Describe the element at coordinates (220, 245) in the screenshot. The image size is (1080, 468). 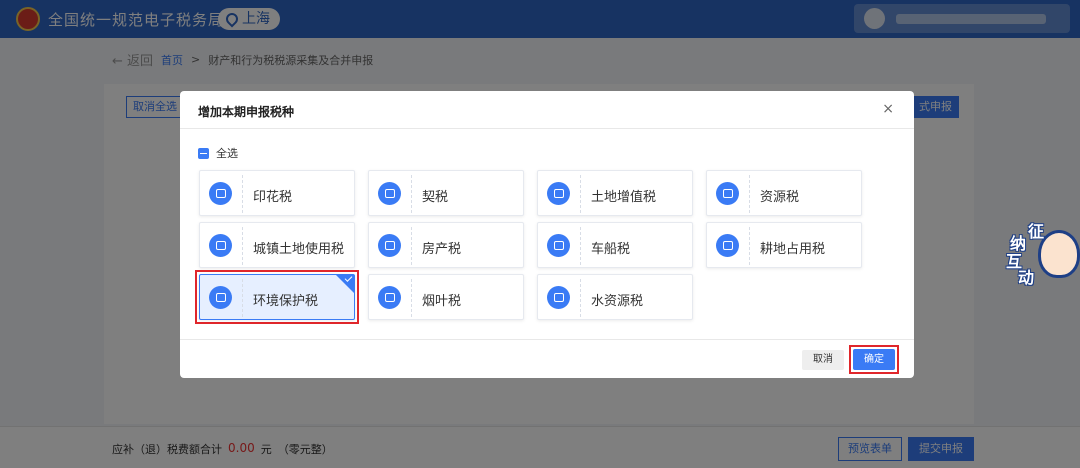
I see `building-icon` at that location.